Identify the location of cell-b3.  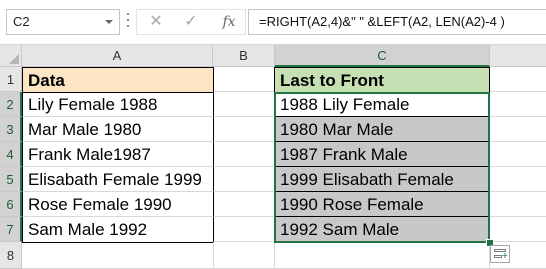
(244, 129).